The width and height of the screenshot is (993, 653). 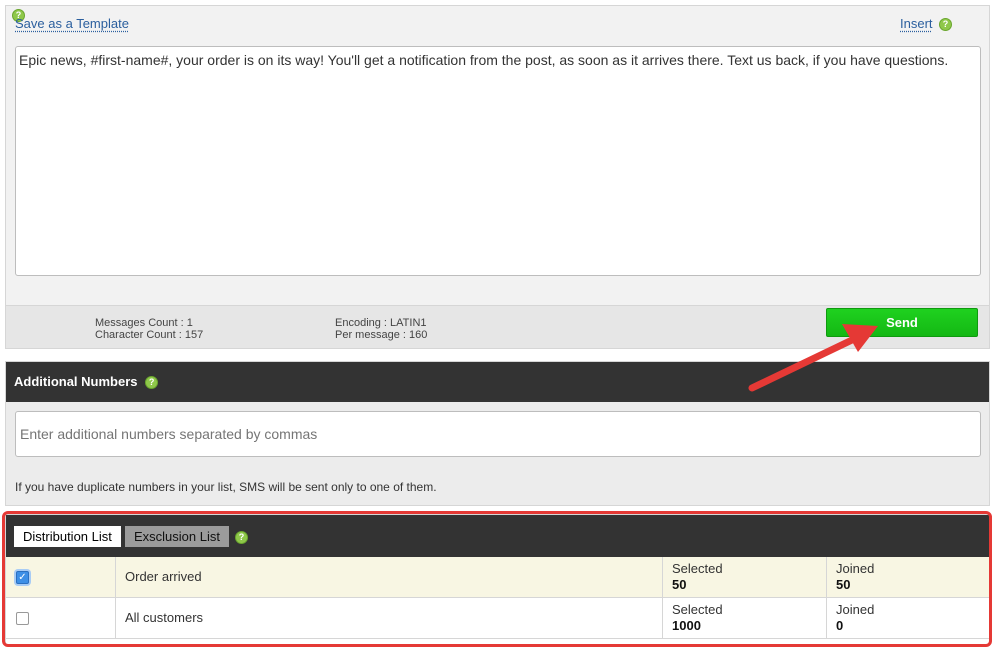 What do you see at coordinates (902, 322) in the screenshot?
I see `send-button: Send` at bounding box center [902, 322].